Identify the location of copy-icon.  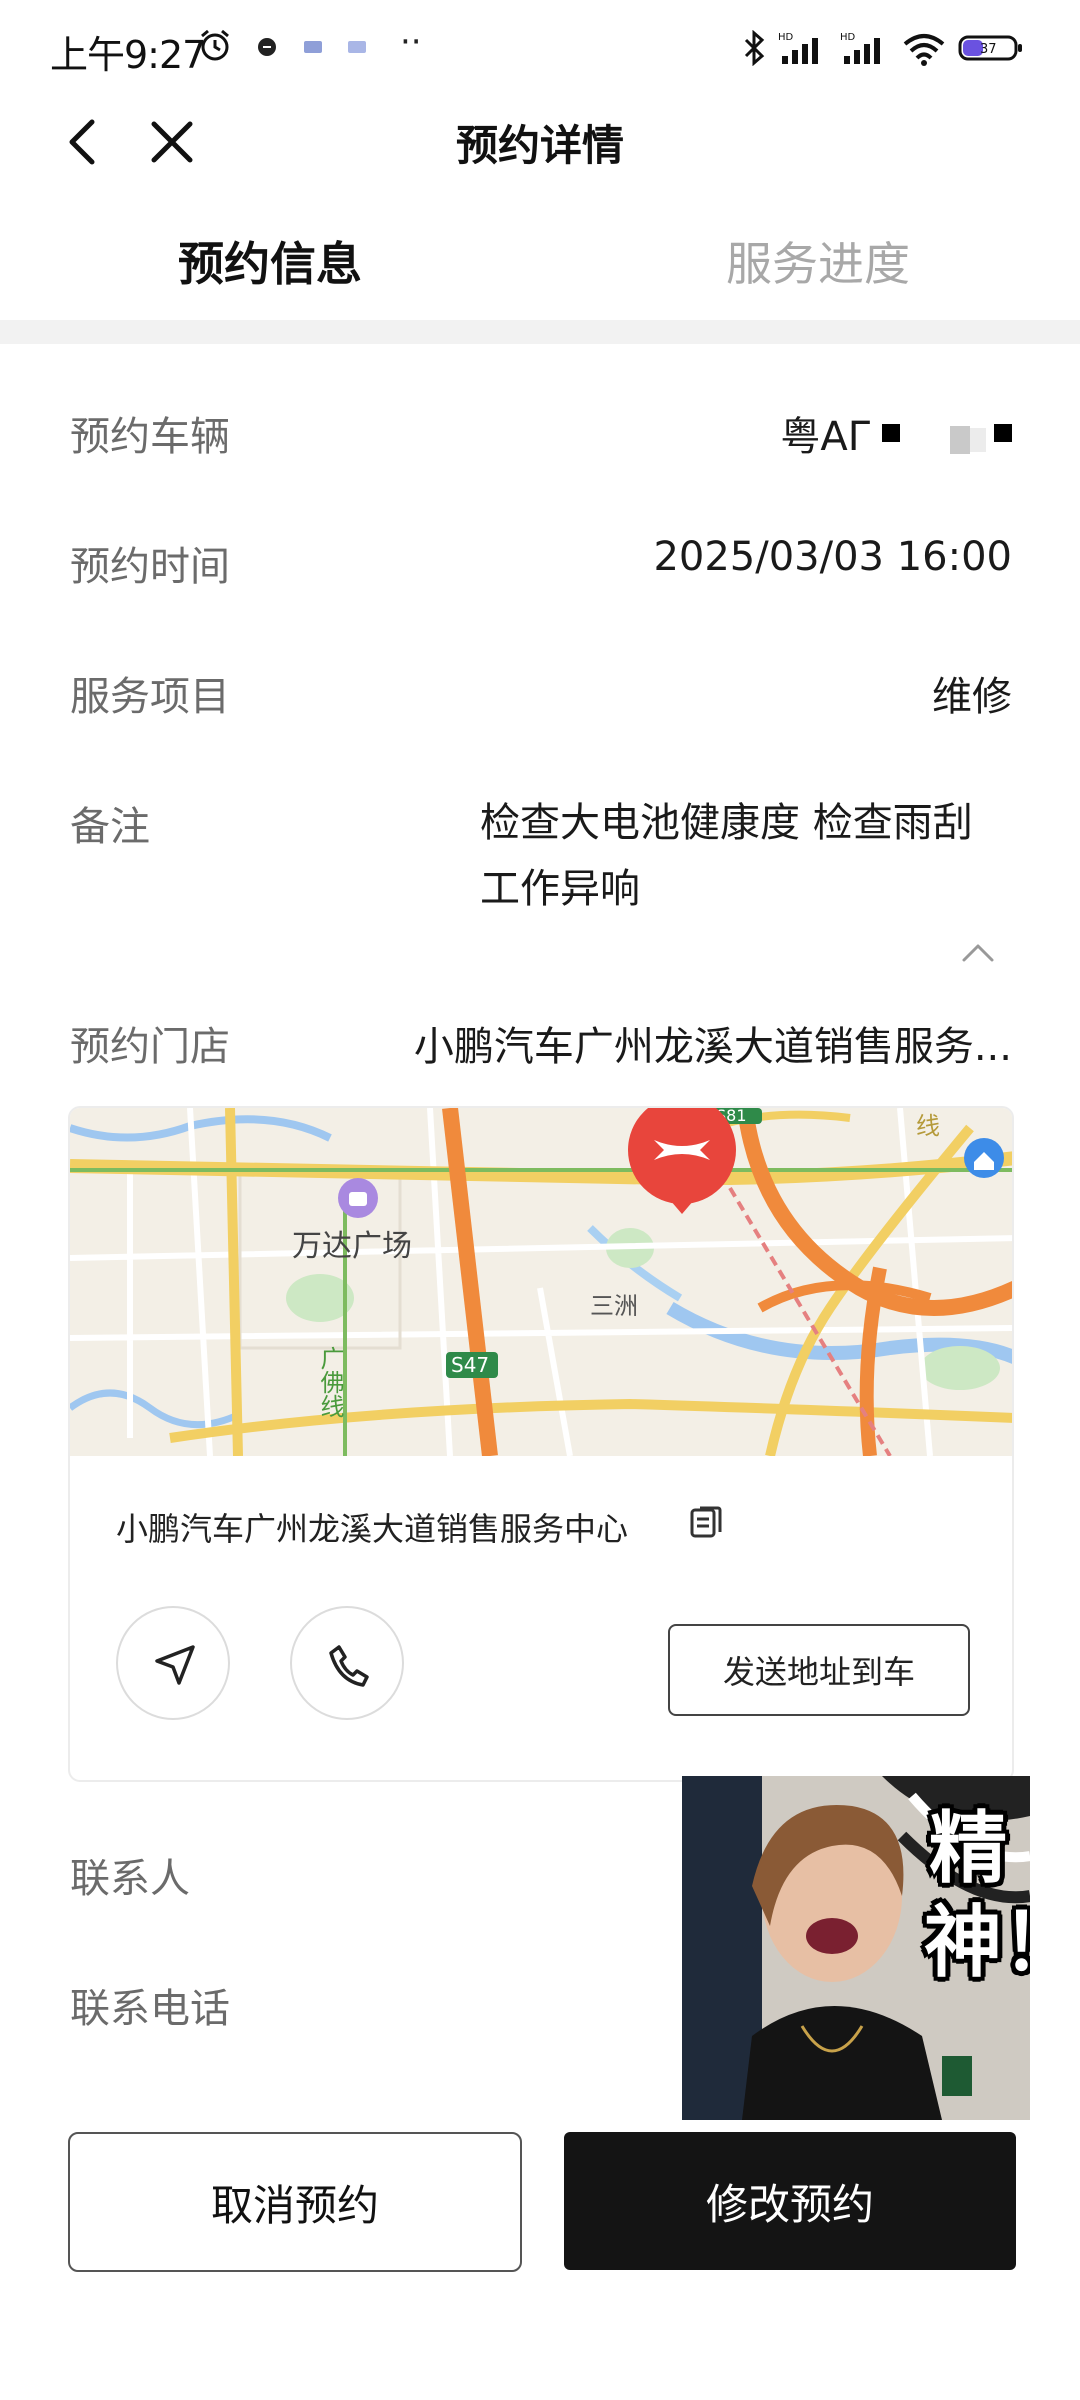
(706, 1524).